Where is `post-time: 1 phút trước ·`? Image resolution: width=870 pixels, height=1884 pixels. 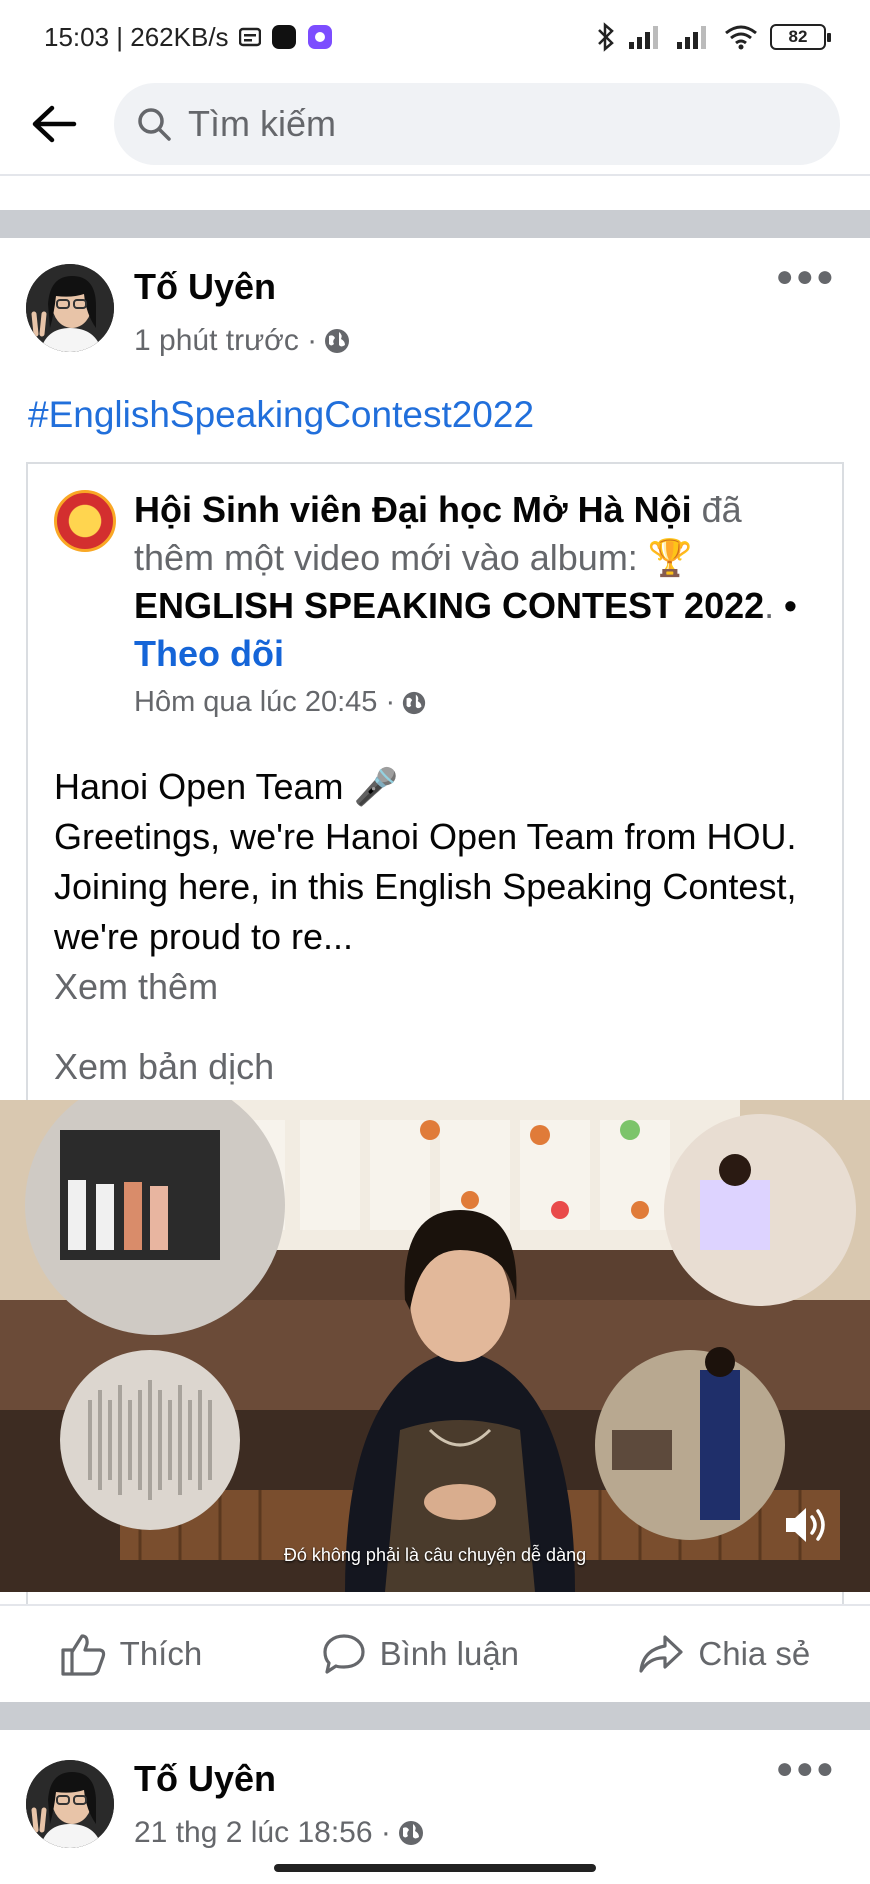 post-time: 1 phút trước · is located at coordinates (225, 341).